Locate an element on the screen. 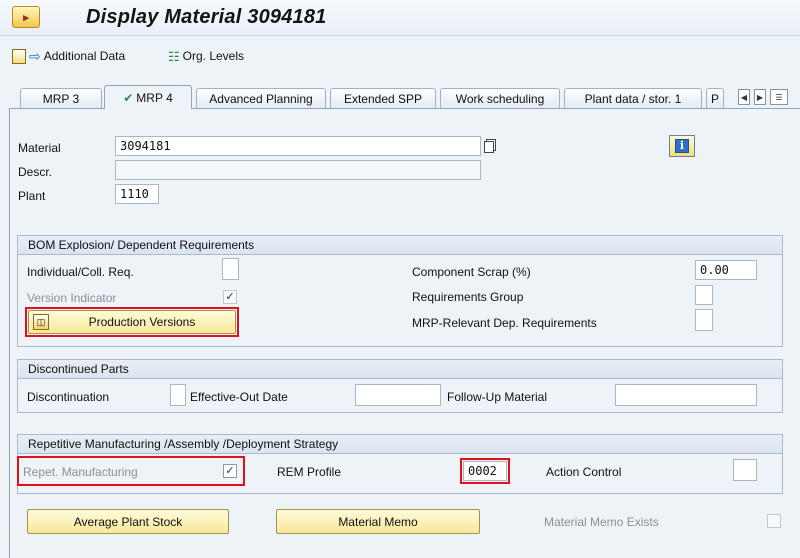  effective-out-date-field is located at coordinates (398, 395).